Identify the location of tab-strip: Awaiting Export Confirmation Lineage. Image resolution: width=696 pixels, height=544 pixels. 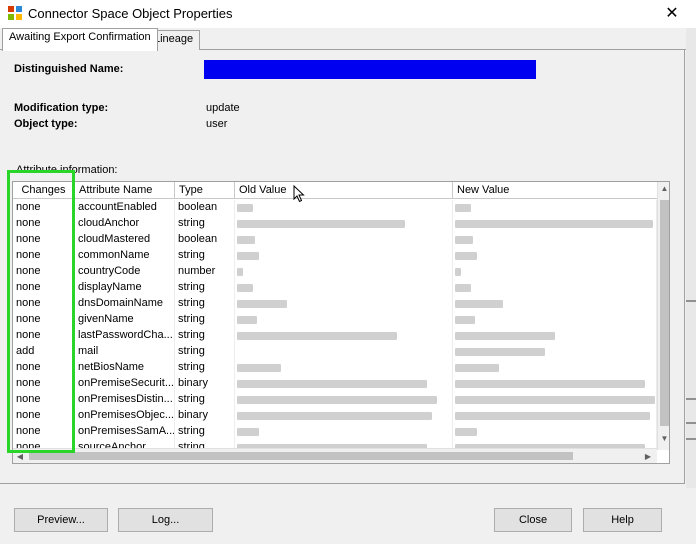
(348, 39).